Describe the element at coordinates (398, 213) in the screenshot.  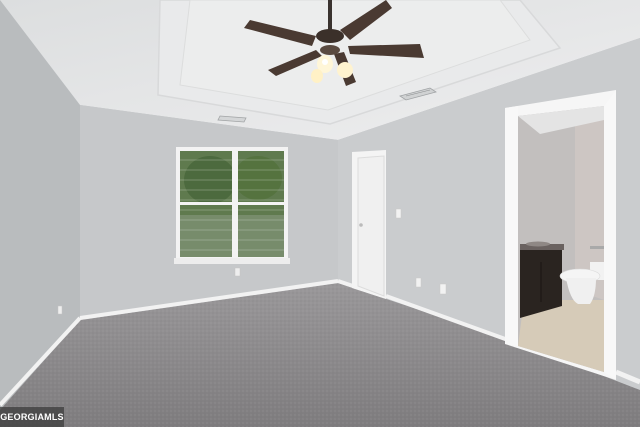
I see `light-switch-icon` at that location.